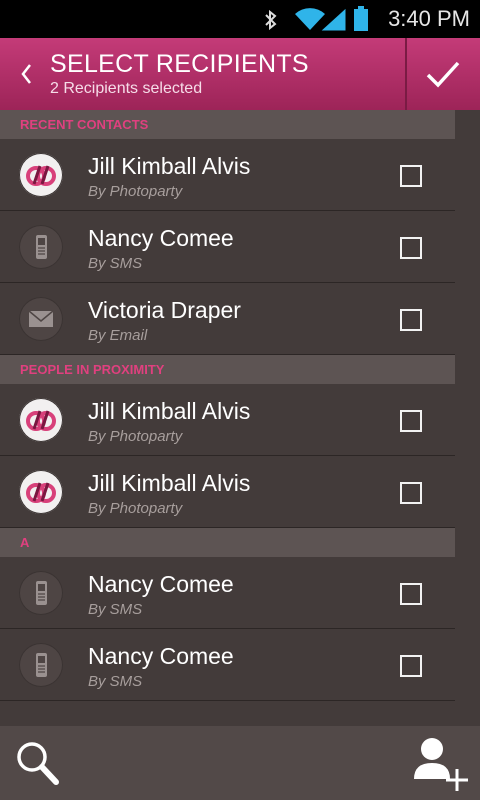 The width and height of the screenshot is (480, 800). I want to click on confirm-button, so click(443, 74).